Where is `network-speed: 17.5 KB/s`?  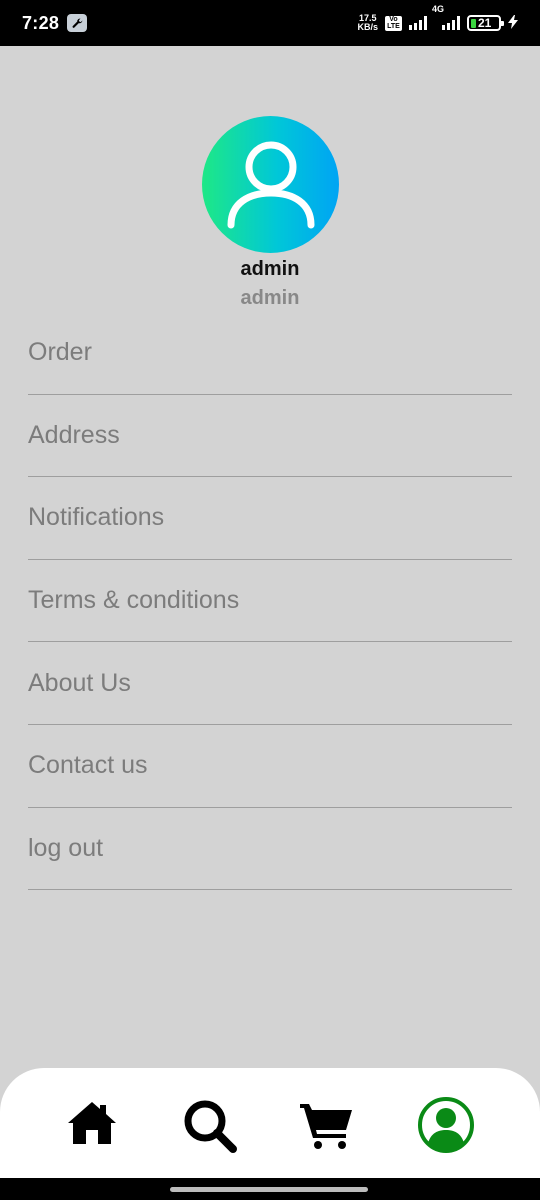 network-speed: 17.5 KB/s is located at coordinates (367, 23).